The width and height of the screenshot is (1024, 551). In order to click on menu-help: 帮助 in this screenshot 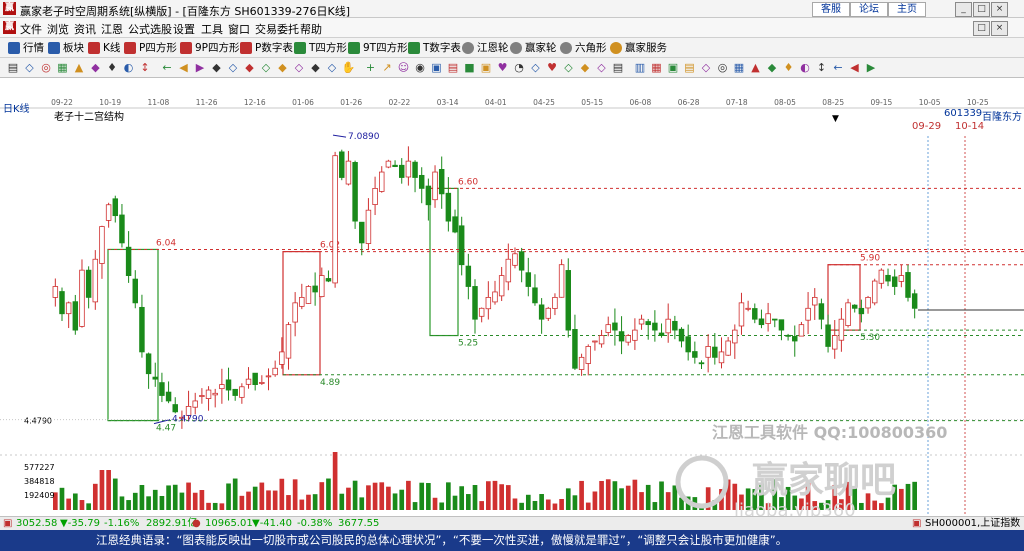, I will do `click(311, 29)`.